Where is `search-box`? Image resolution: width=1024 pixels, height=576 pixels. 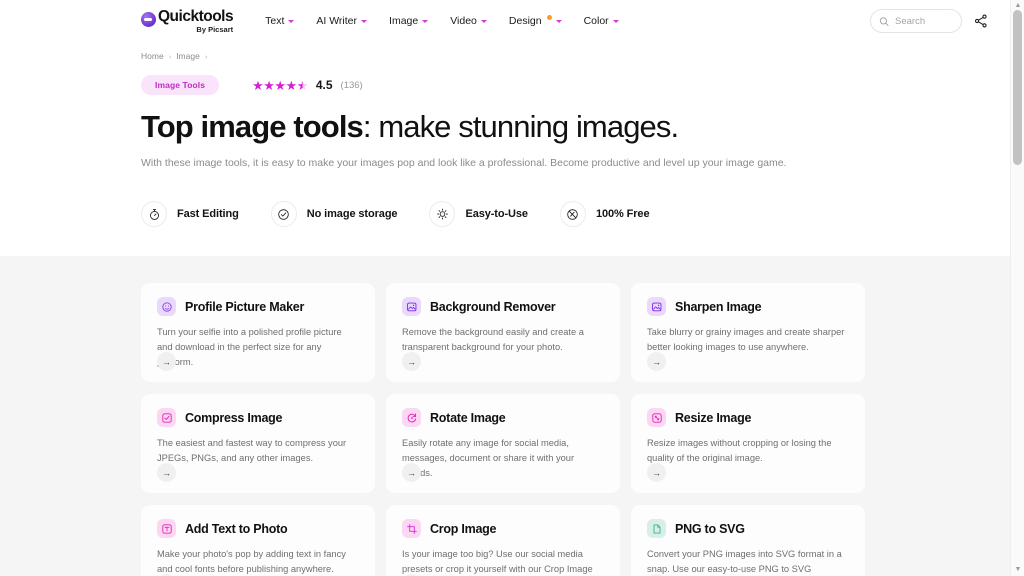
search-box is located at coordinates (916, 21).